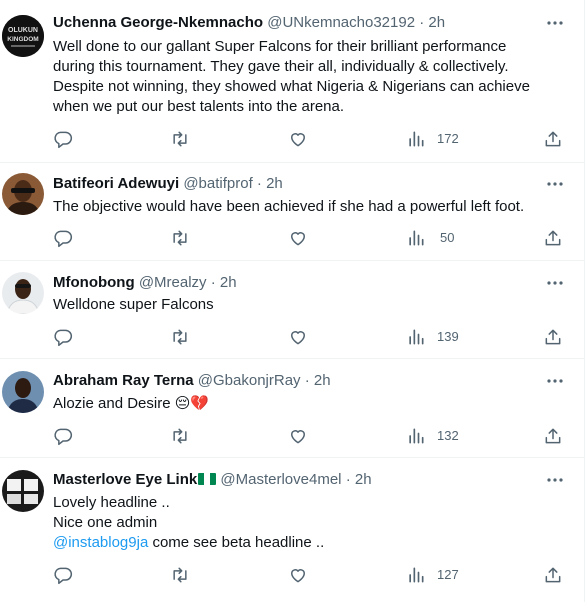 The height and width of the screenshot is (602, 588). I want to click on broken-heart-emoji: 💔, so click(200, 403).